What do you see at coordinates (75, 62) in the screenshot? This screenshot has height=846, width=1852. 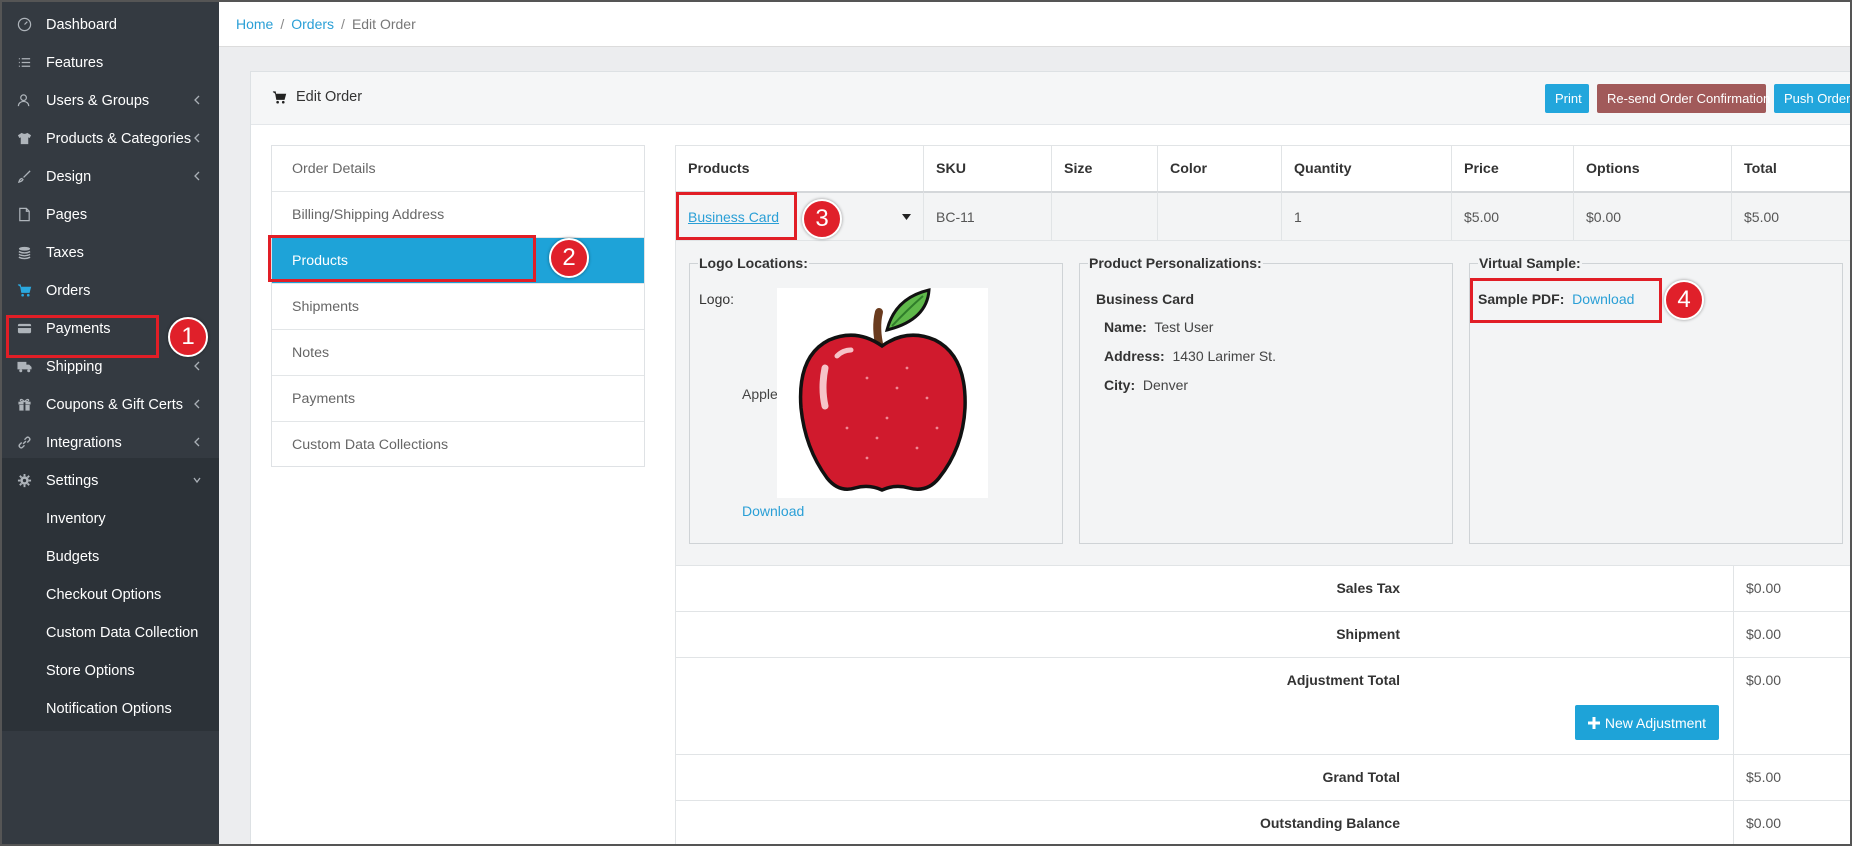 I see `sidebar-item-label: Features` at bounding box center [75, 62].